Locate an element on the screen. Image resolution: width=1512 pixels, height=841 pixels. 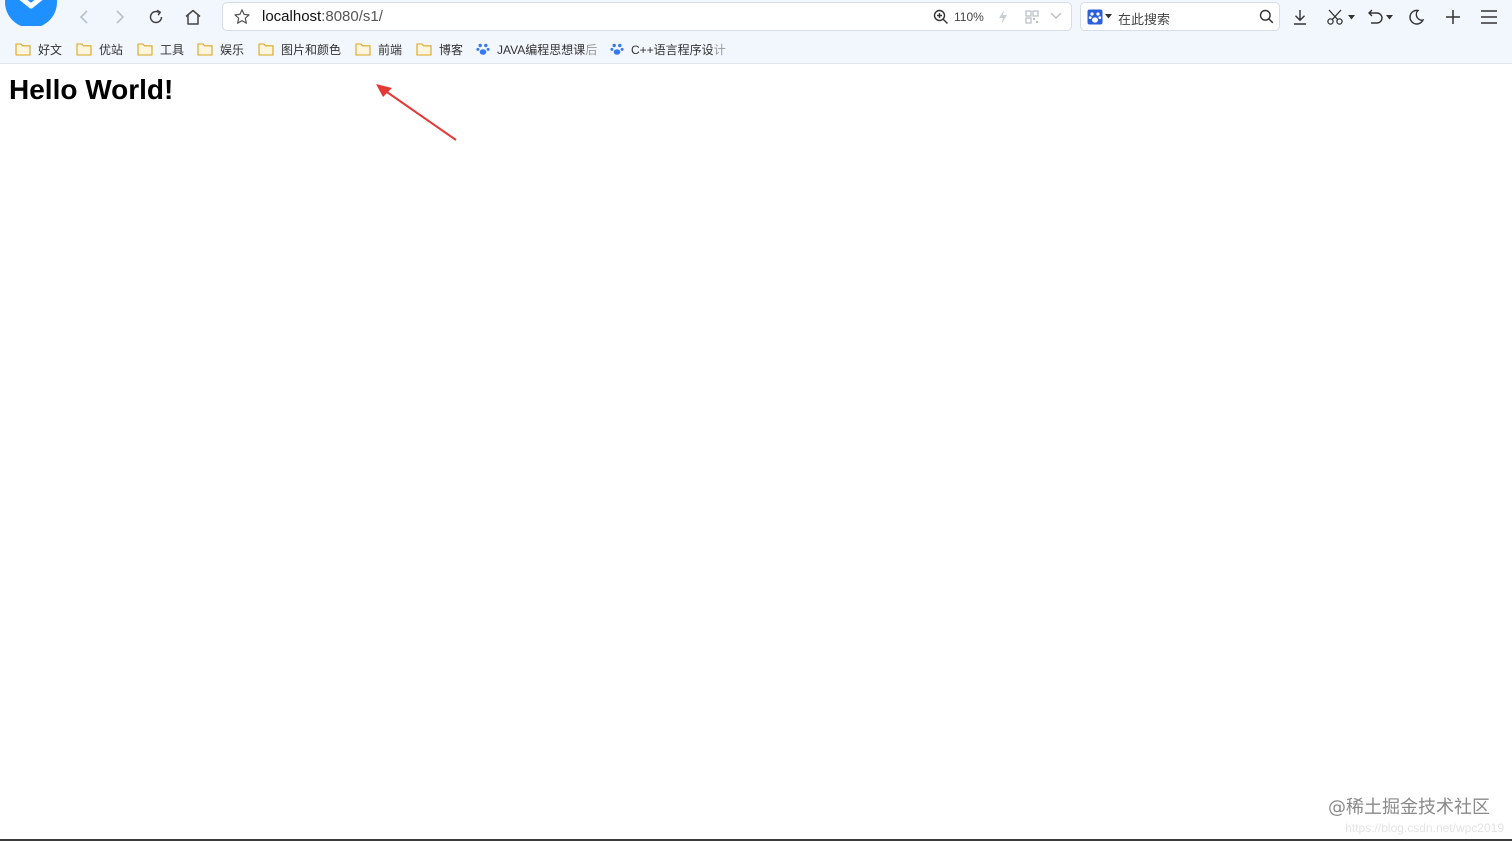
bookmark-folder: 工具 is located at coordinates (160, 49).